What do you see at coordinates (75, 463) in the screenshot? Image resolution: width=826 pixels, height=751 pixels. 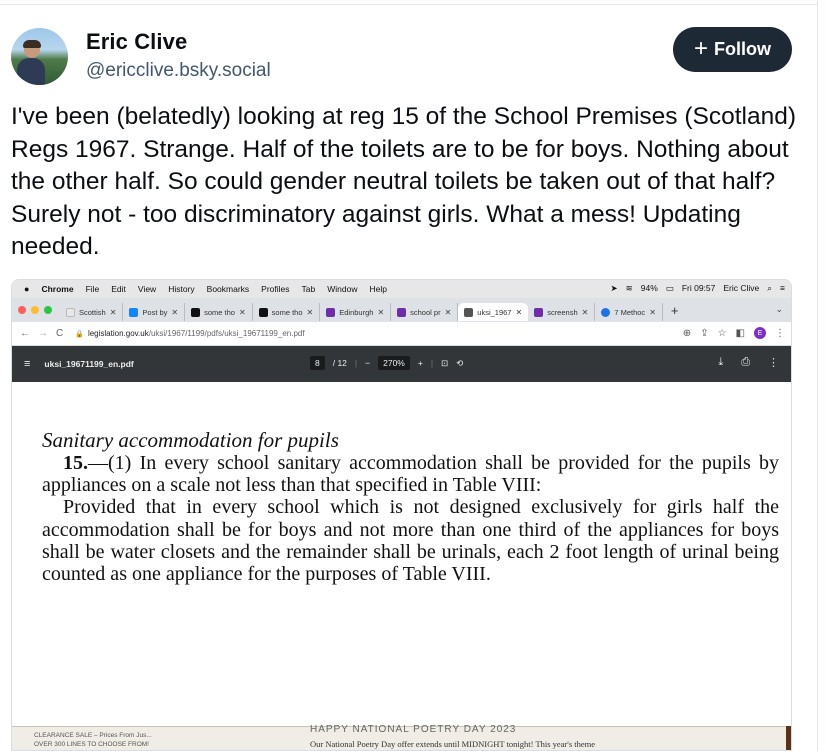 I see `regulation-number: 15.` at bounding box center [75, 463].